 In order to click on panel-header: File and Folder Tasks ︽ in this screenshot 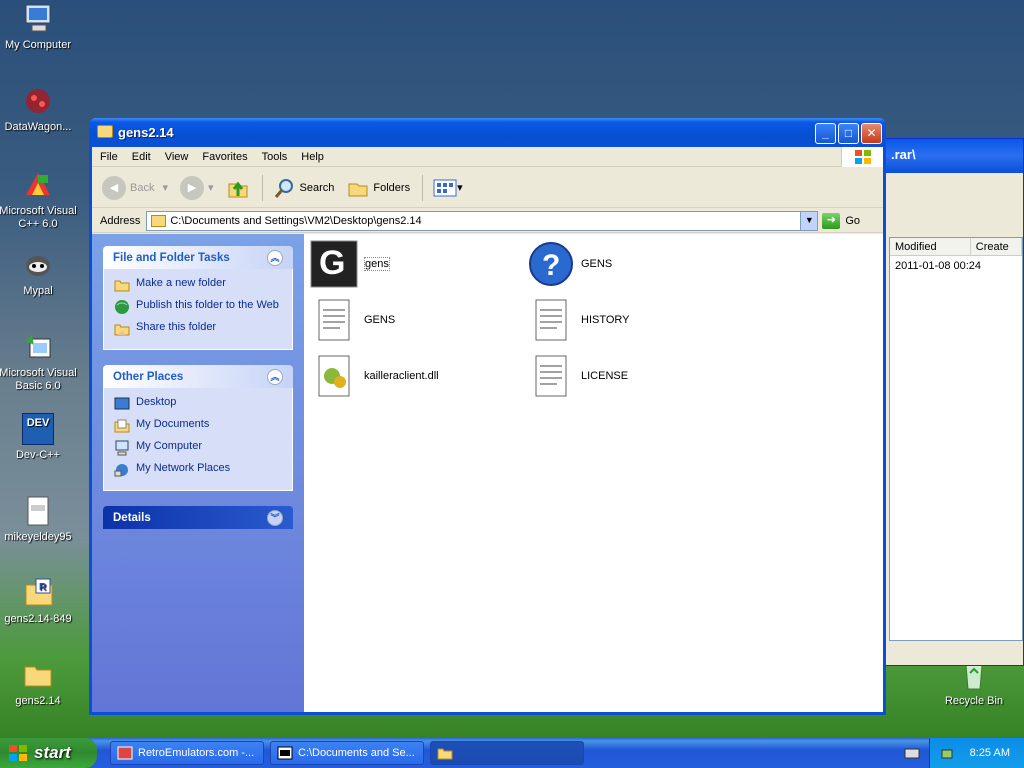, I will do `click(198, 257)`.